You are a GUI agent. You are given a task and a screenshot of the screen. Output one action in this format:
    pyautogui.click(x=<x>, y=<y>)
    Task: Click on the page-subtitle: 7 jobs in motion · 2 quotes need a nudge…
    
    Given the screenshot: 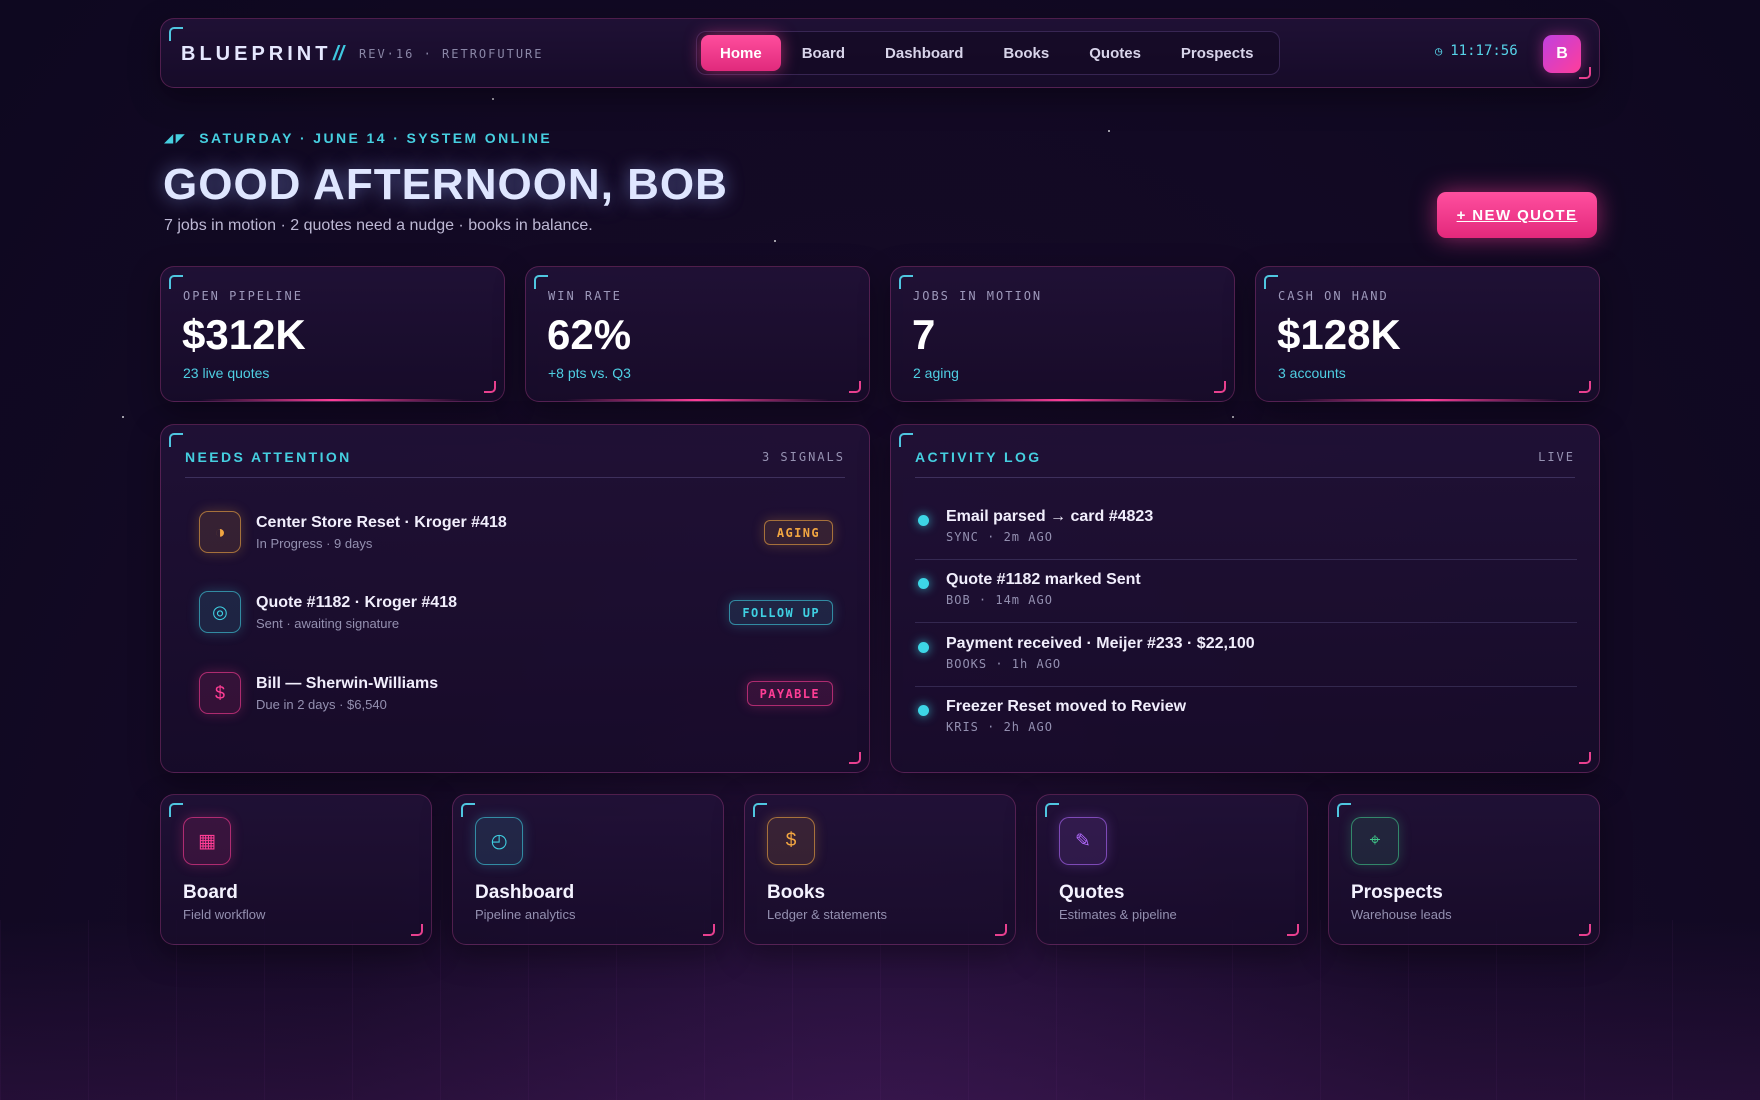 What is the action you would take?
    pyautogui.click(x=378, y=225)
    